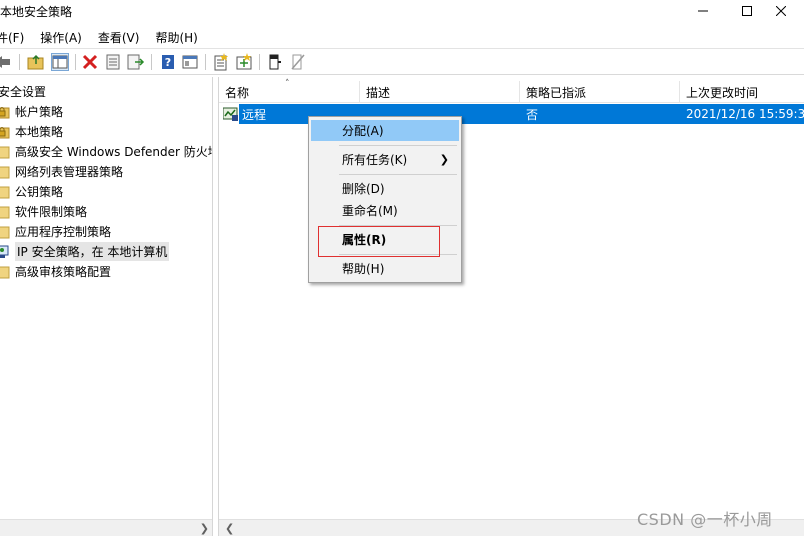 This screenshot has height=536, width=804. What do you see at coordinates (402, 61) in the screenshot?
I see `toolbar: ?` at bounding box center [402, 61].